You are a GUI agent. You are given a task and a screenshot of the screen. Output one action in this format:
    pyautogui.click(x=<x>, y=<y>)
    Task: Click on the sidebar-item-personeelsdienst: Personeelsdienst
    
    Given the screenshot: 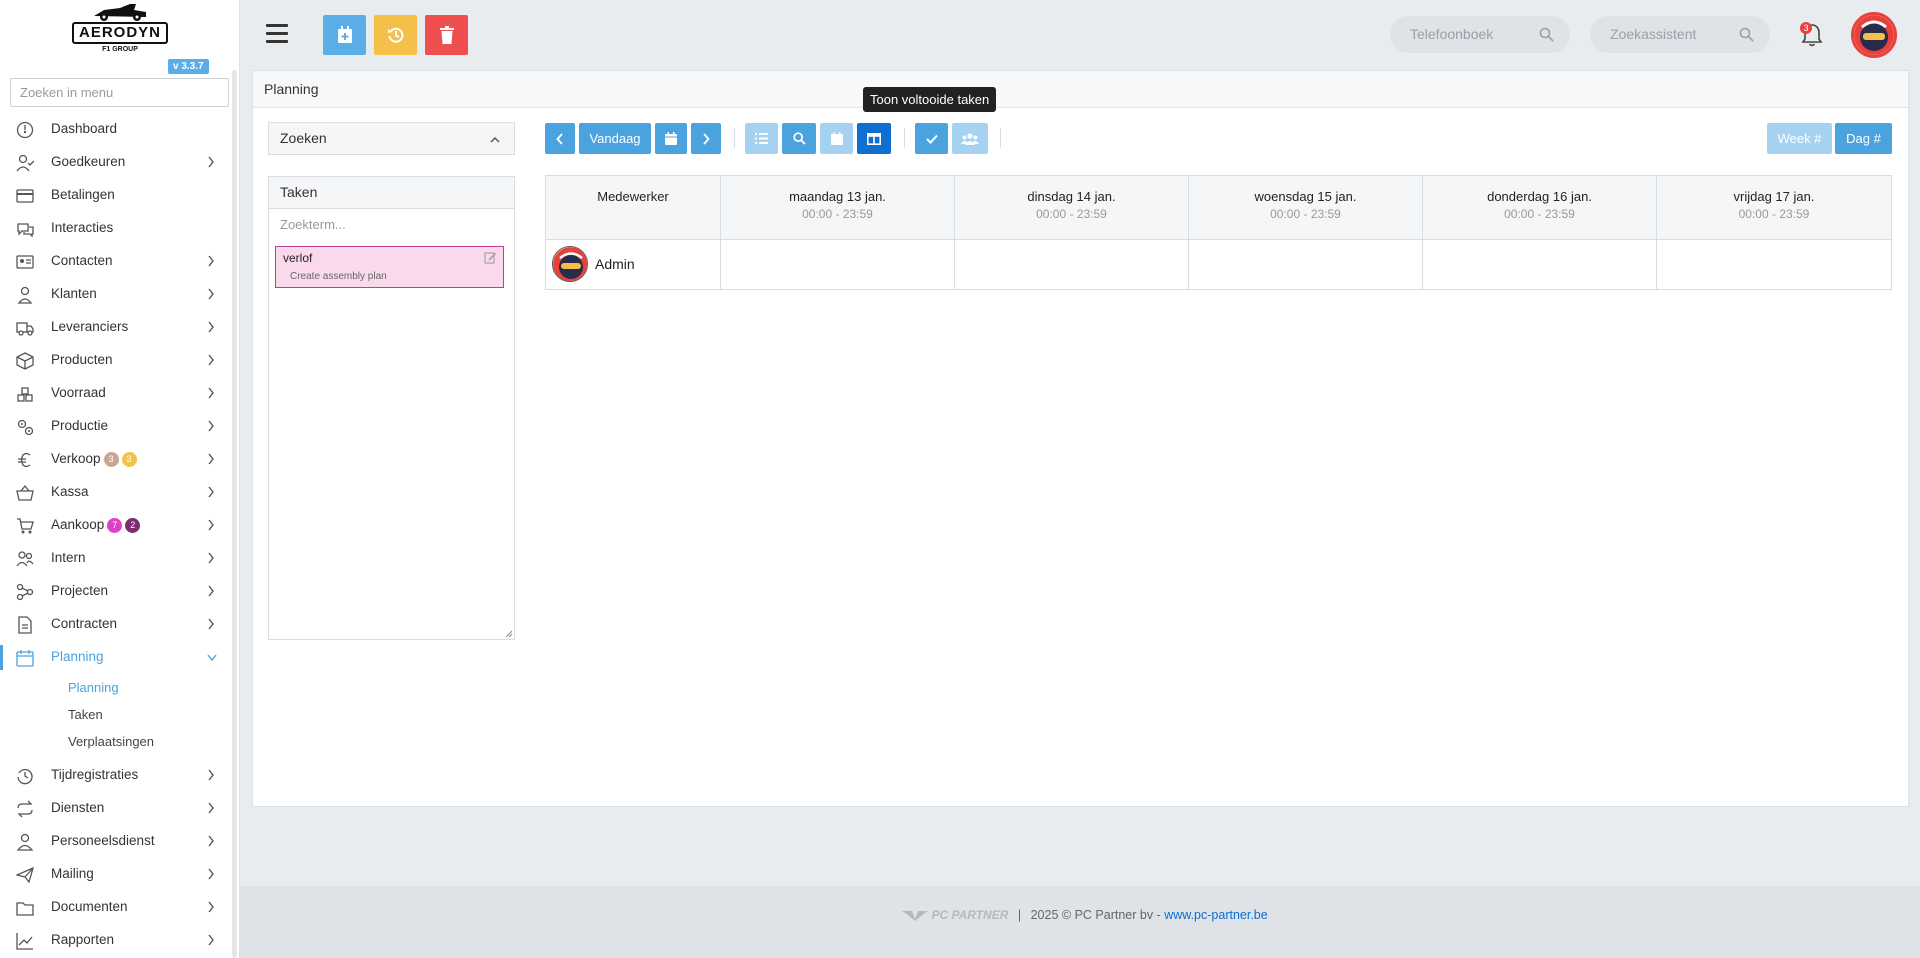 What is the action you would take?
    pyautogui.click(x=117, y=841)
    